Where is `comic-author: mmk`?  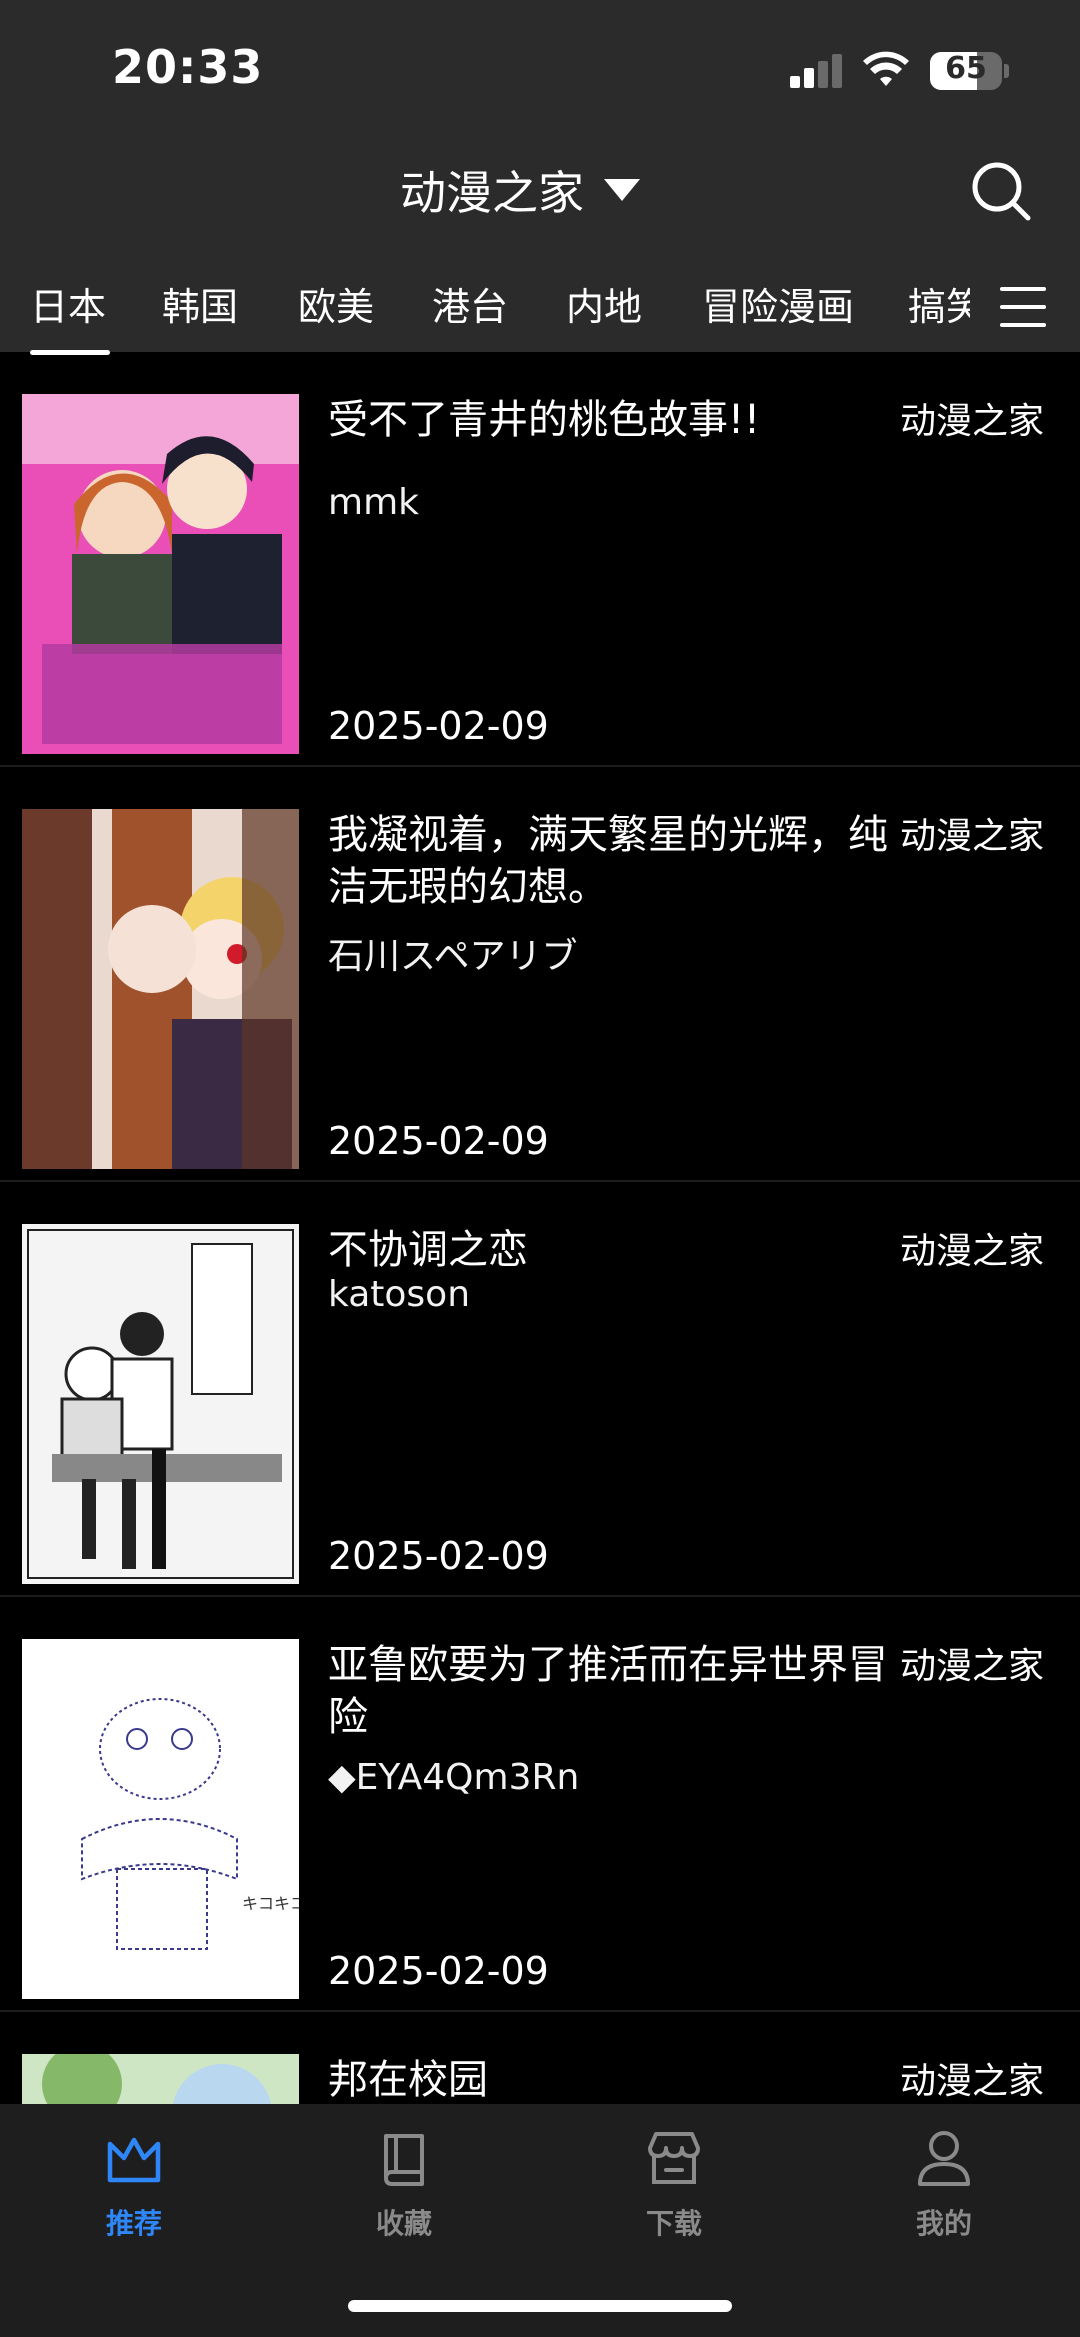 comic-author: mmk is located at coordinates (373, 502).